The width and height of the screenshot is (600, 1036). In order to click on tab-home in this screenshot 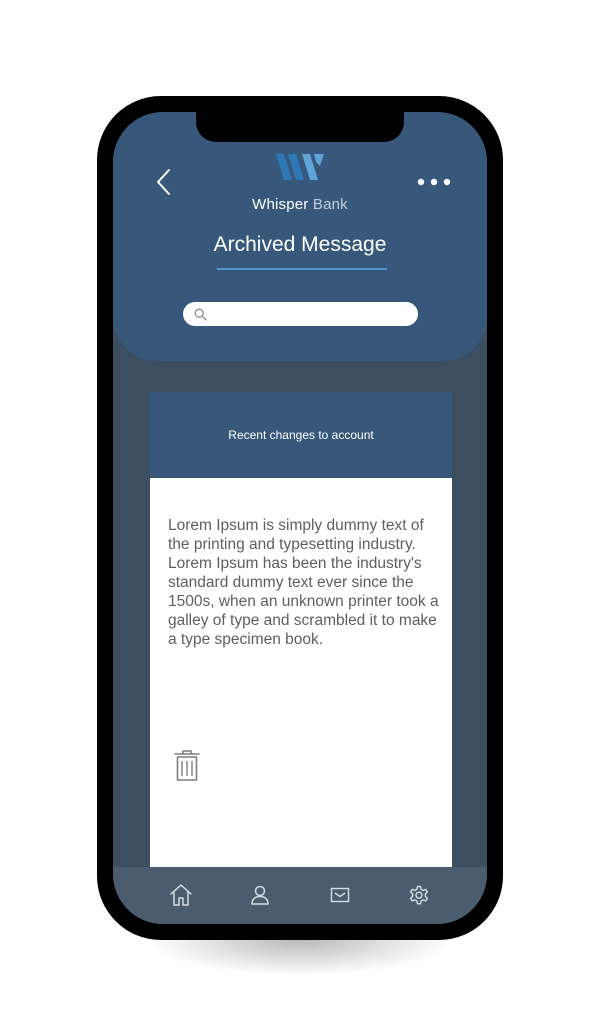, I will do `click(181, 895)`.